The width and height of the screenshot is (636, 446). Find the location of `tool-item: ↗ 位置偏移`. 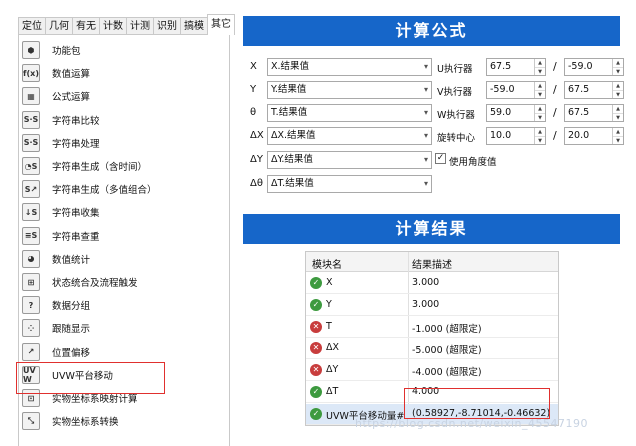

tool-item: ↗ 位置偏移 is located at coordinates (56, 352).